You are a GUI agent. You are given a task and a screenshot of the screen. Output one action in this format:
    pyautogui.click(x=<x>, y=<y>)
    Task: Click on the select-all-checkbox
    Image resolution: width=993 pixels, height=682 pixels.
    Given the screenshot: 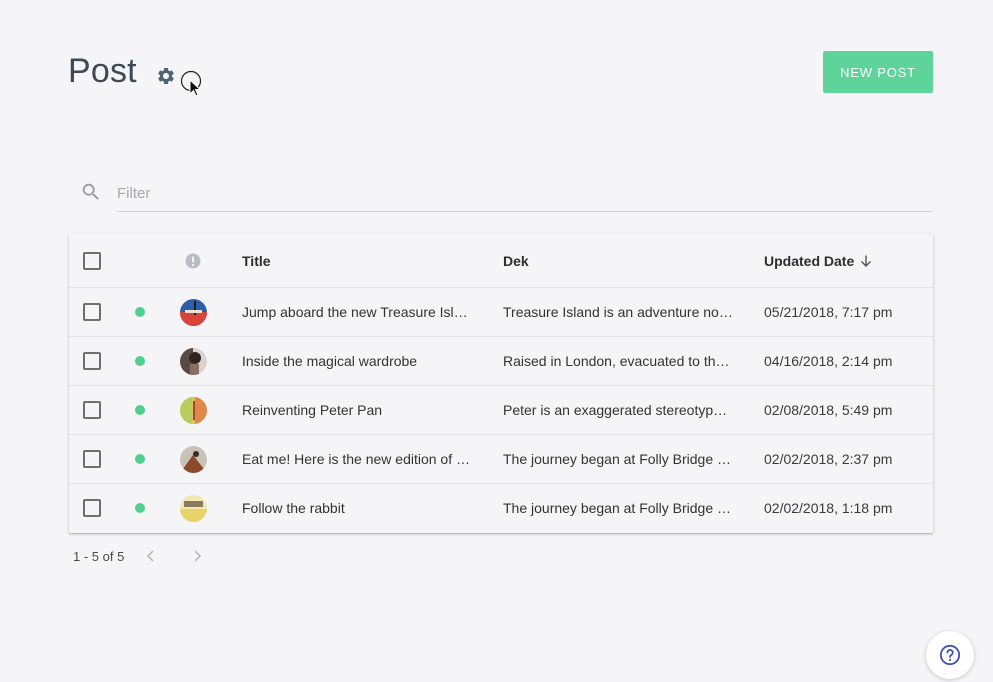 What is the action you would take?
    pyautogui.click(x=92, y=260)
    